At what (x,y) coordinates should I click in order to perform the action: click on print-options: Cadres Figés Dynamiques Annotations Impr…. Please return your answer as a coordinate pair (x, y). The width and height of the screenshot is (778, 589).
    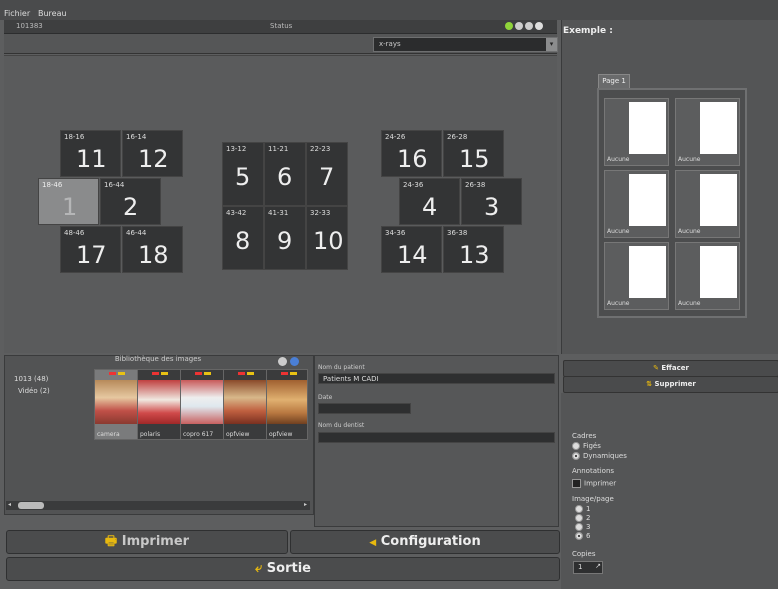
    Looking at the image, I should click on (669, 491).